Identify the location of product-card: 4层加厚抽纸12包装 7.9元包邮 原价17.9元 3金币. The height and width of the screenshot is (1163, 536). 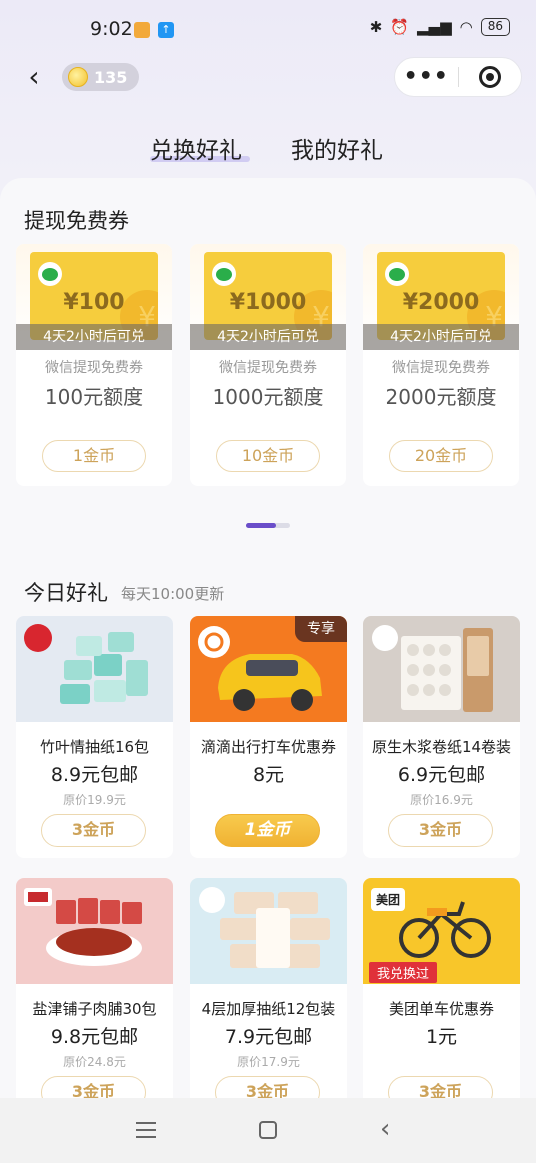
(268, 988).